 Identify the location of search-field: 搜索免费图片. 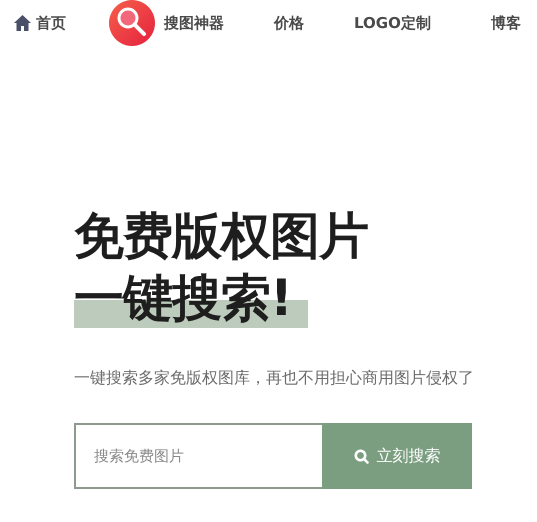
(198, 456).